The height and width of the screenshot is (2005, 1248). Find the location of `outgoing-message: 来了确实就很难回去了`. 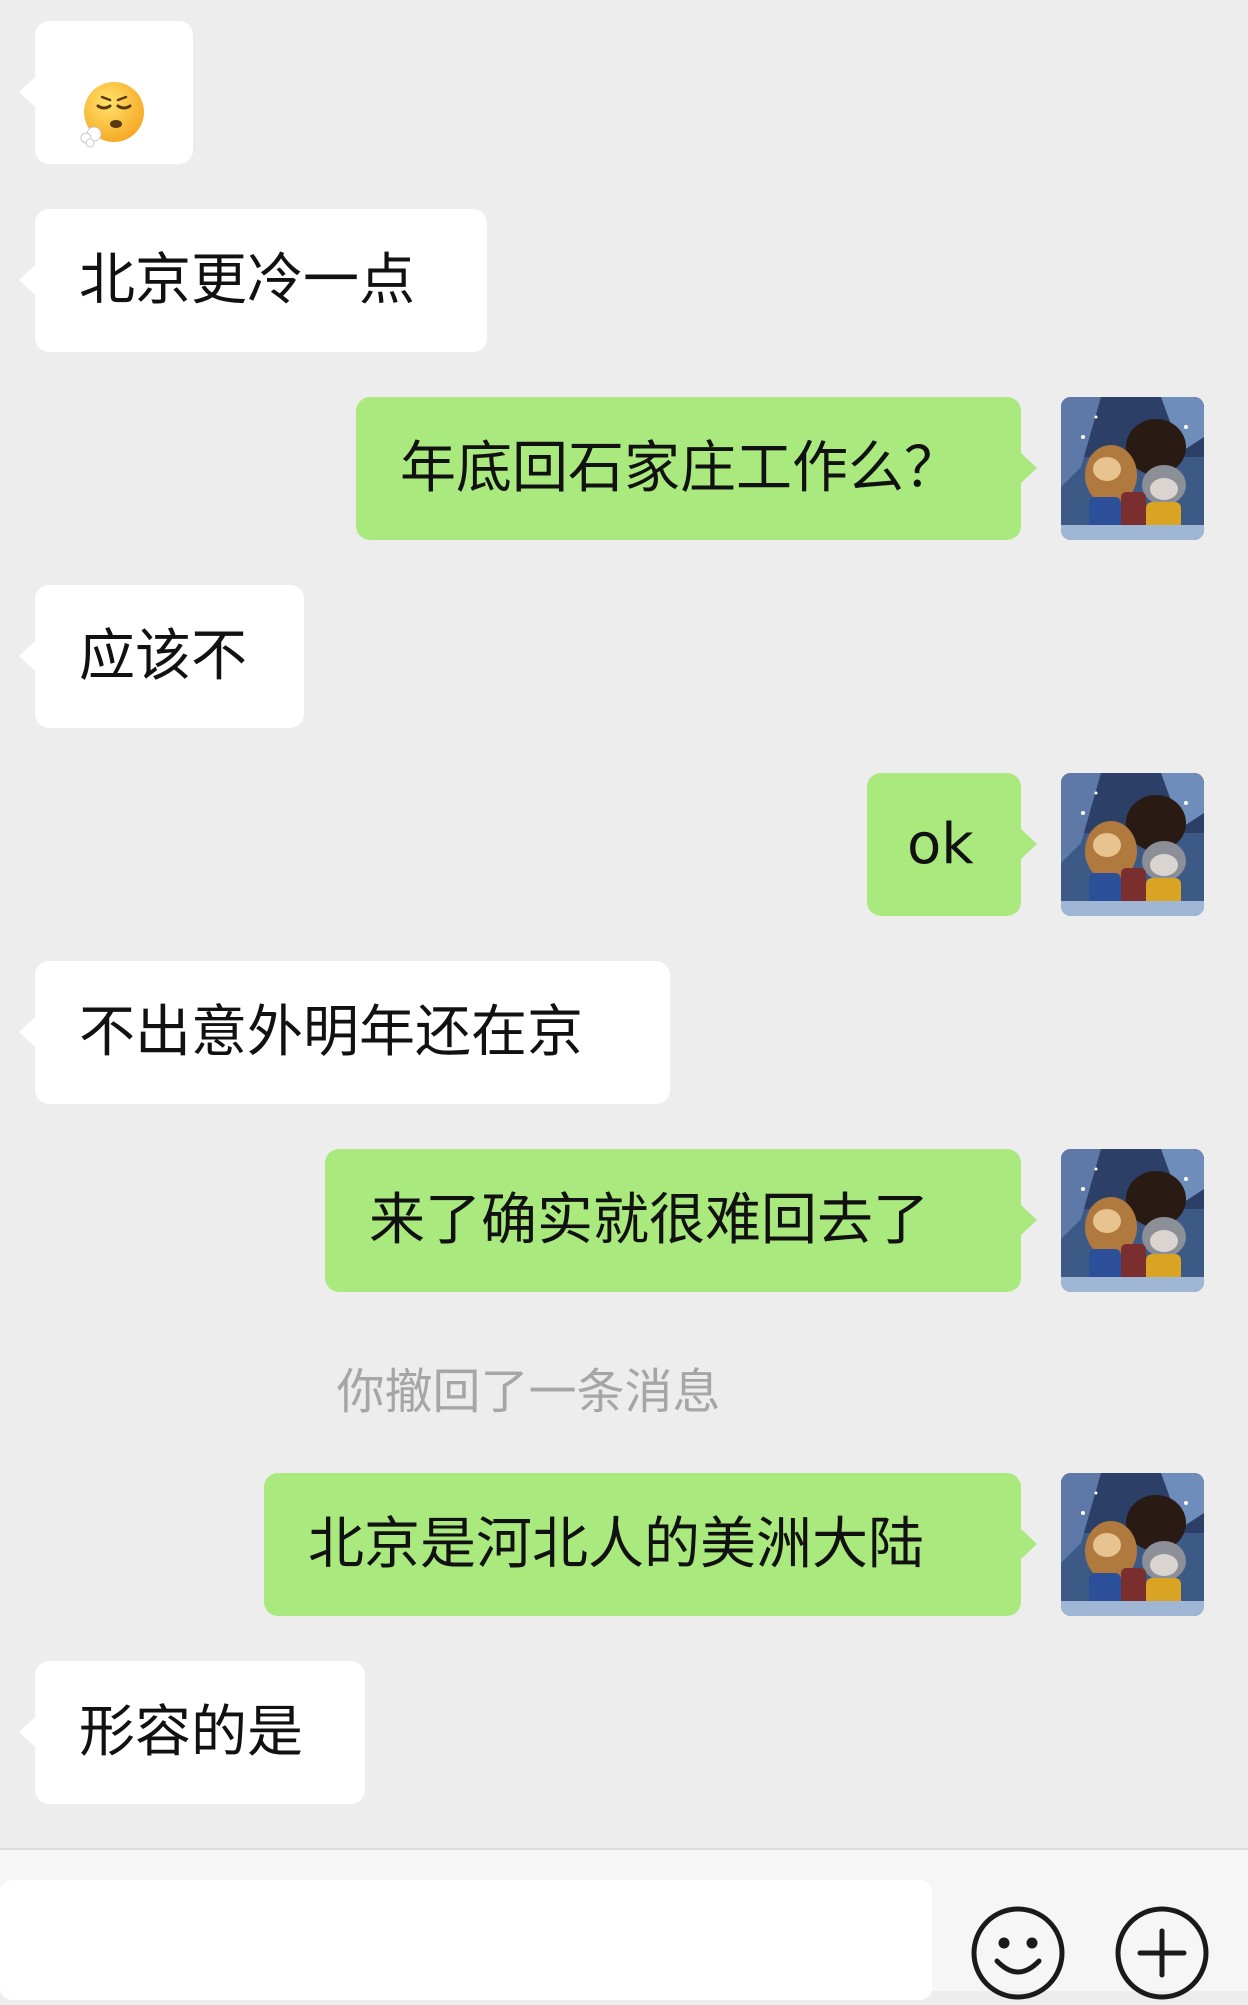

outgoing-message: 来了确实就很难回去了 is located at coordinates (681, 1220).